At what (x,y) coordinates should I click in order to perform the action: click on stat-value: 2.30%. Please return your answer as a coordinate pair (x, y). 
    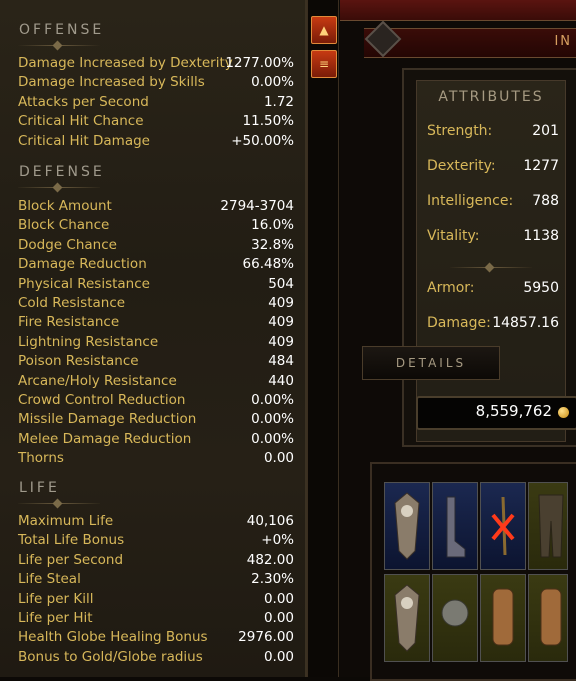
    Looking at the image, I should click on (272, 579).